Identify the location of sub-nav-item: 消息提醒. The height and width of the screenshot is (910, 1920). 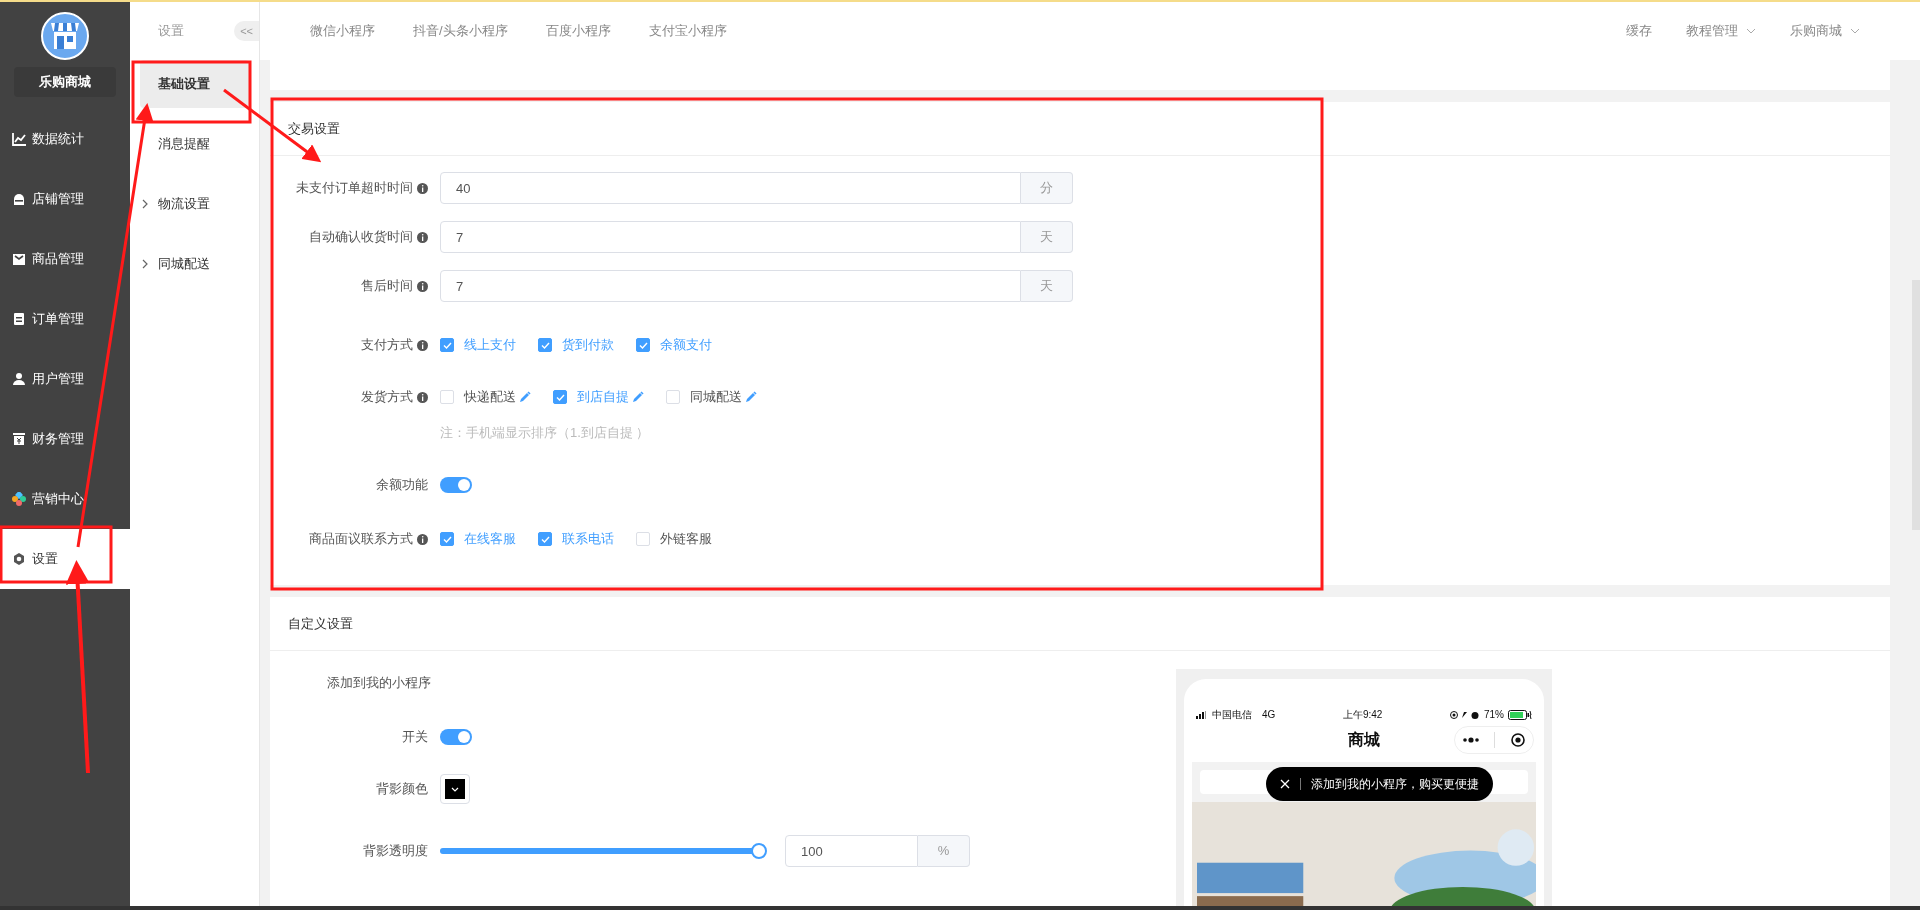
(194, 144).